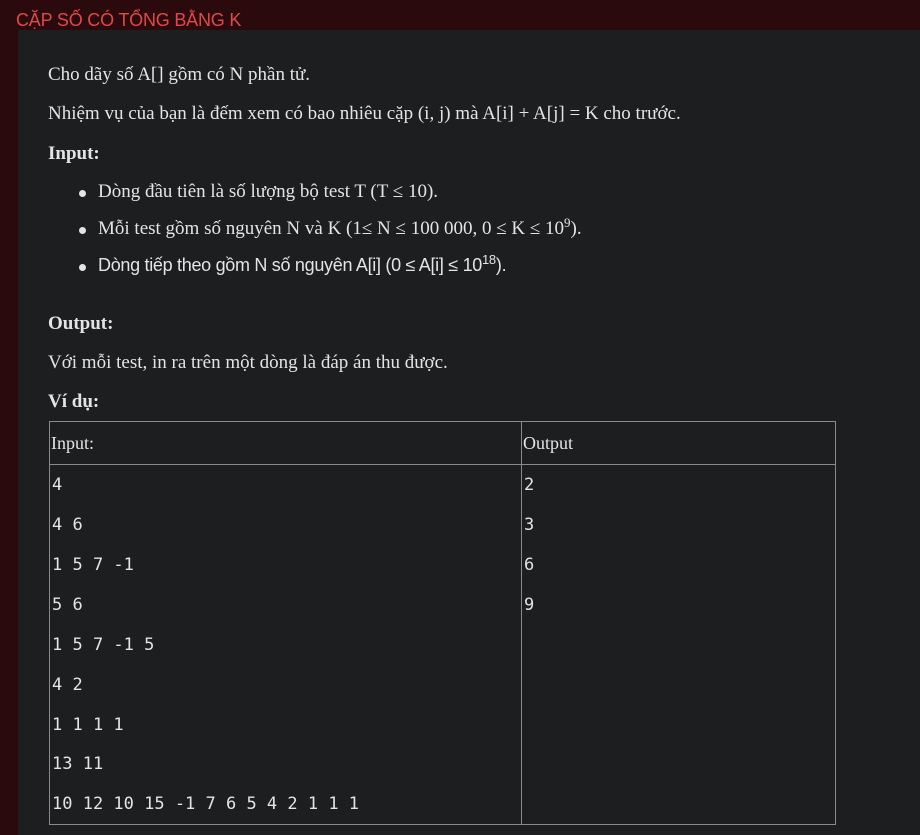 This screenshot has width=920, height=835. I want to click on table-header-input: Input:, so click(72, 443).